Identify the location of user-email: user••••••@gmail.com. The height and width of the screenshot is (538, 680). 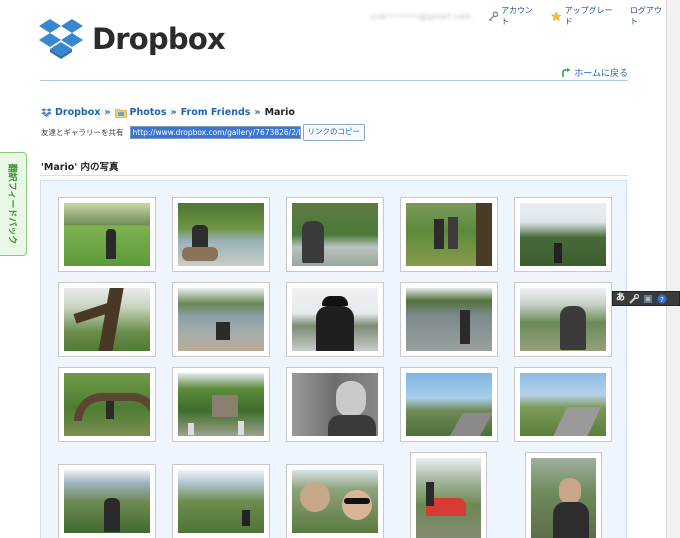
(421, 16).